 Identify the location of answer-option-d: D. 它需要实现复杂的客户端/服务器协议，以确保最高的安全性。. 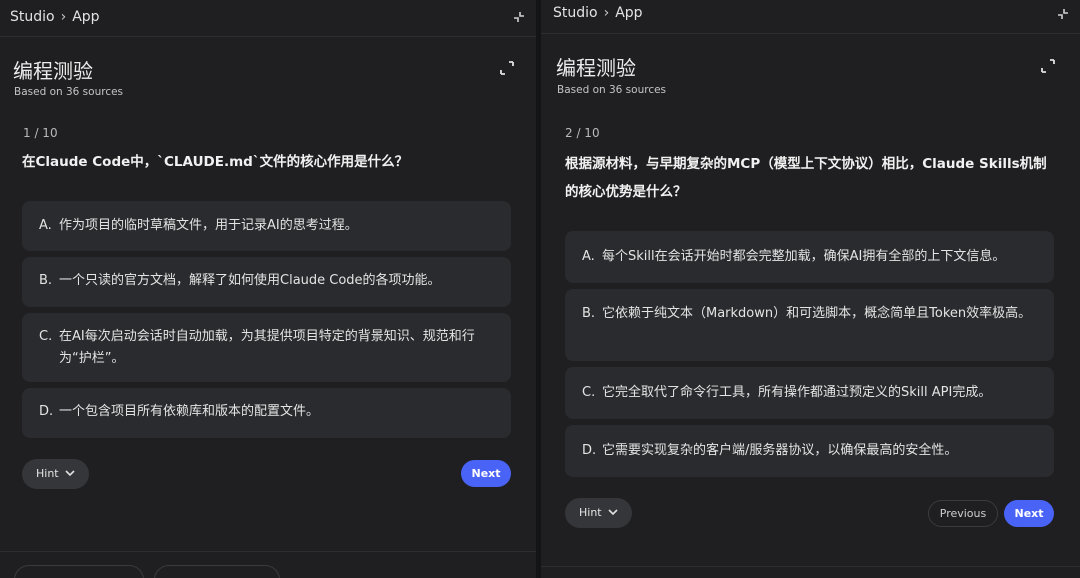
(809, 451).